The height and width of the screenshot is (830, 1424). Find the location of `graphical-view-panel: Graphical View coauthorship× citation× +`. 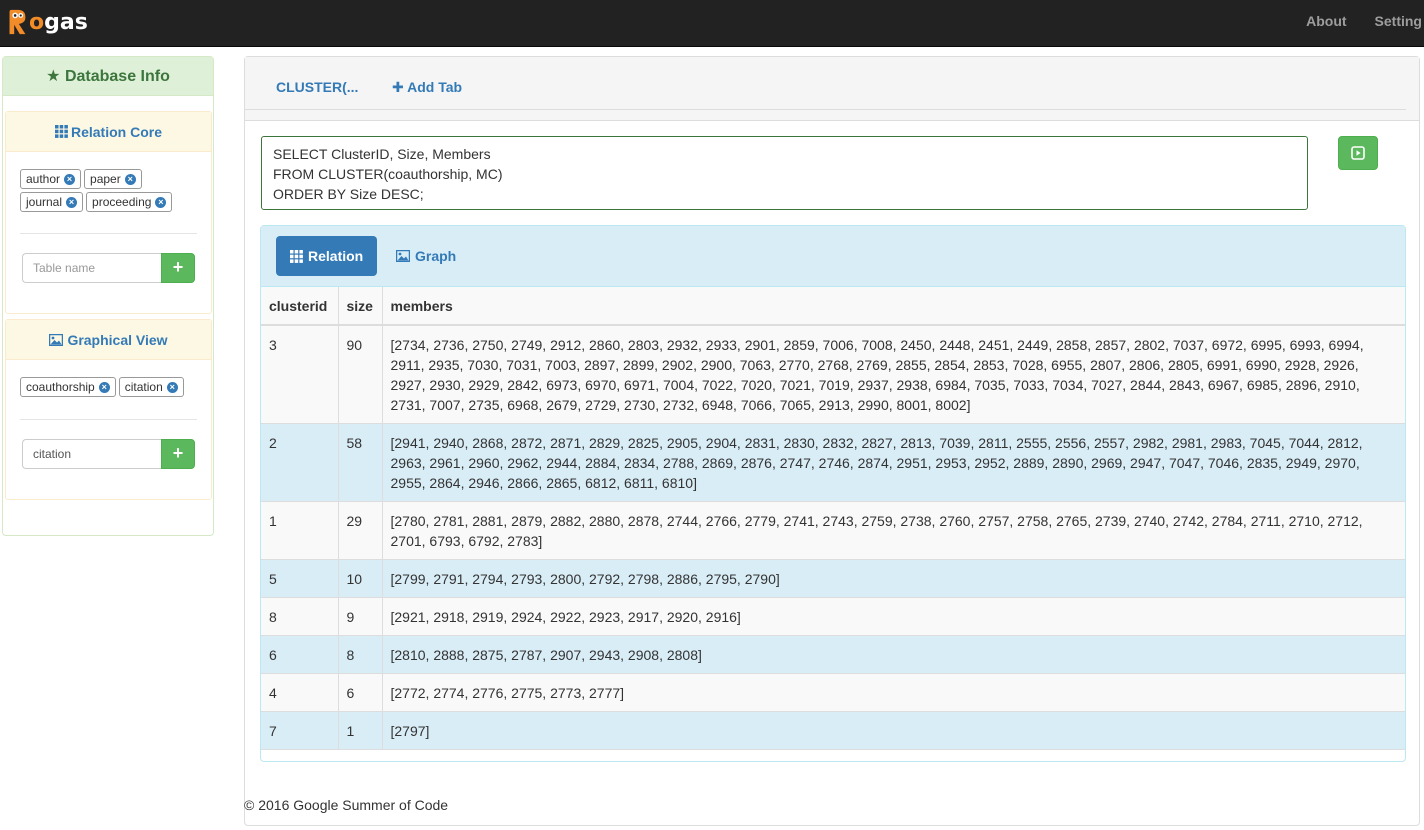

graphical-view-panel: Graphical View coauthorship× citation× + is located at coordinates (108, 409).